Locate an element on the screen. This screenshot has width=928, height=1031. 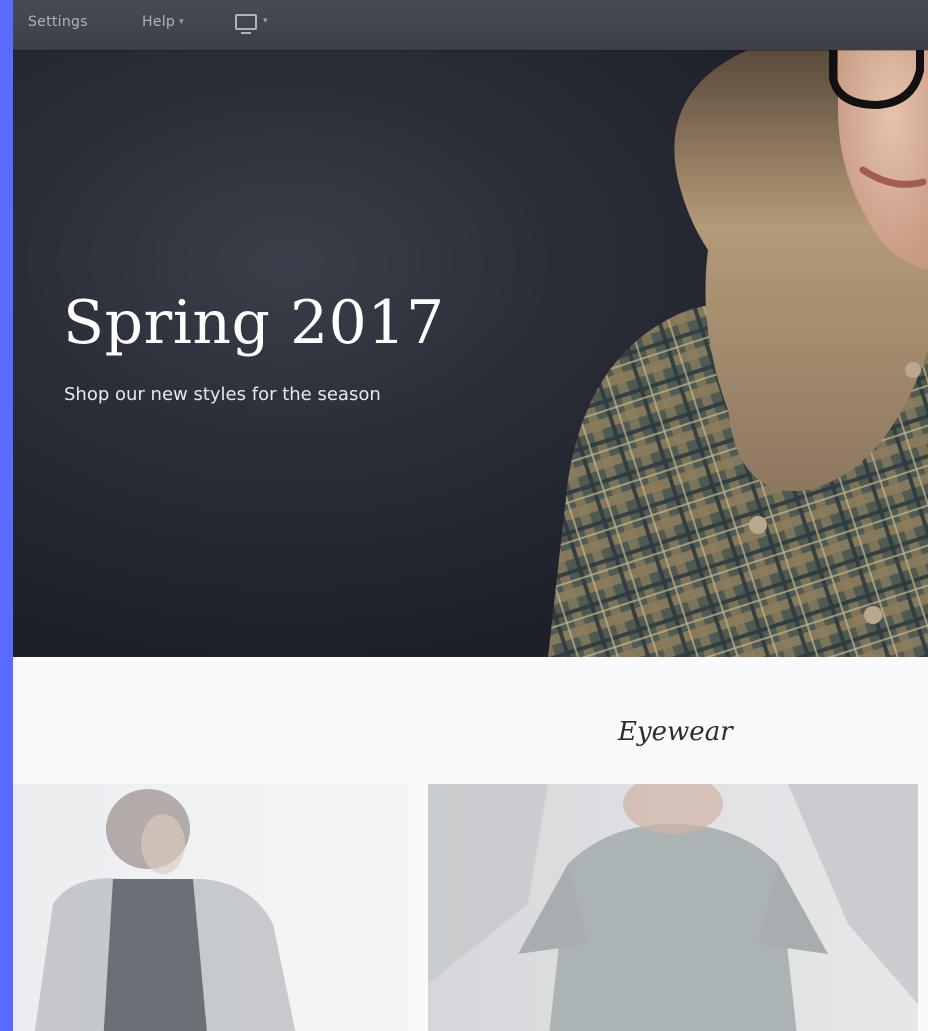
top-toolbar: Settings Help ▾ ▾ is located at coordinates (470, 25).